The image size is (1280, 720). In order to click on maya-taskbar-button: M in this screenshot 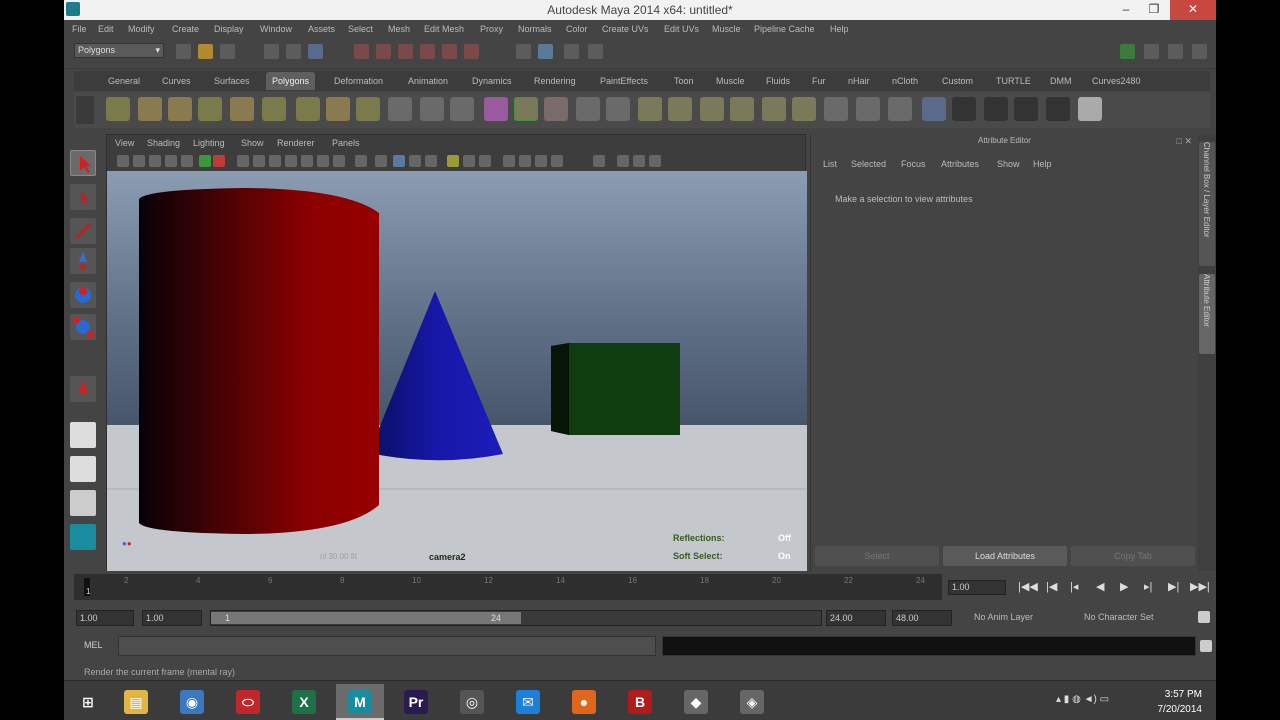, I will do `click(360, 702)`.